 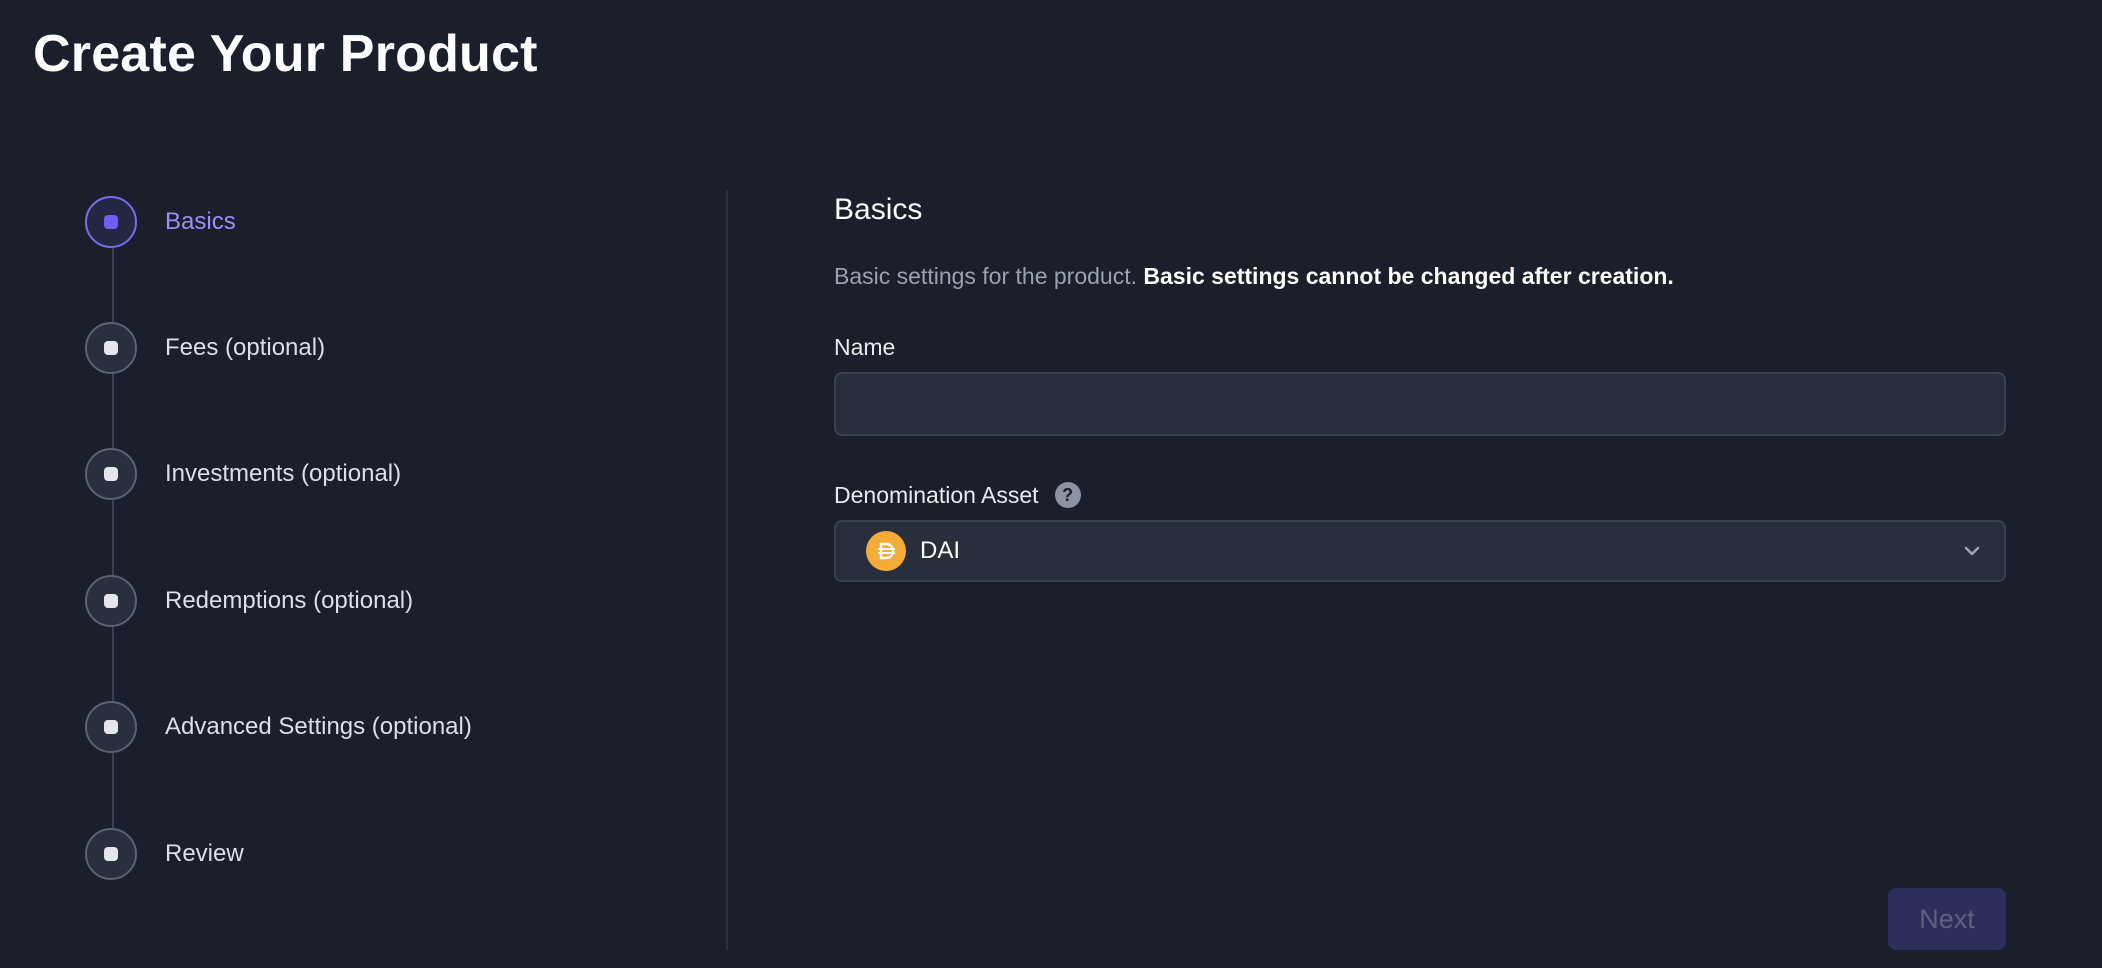 What do you see at coordinates (113, 539) in the screenshot?
I see `stepper-connector-line` at bounding box center [113, 539].